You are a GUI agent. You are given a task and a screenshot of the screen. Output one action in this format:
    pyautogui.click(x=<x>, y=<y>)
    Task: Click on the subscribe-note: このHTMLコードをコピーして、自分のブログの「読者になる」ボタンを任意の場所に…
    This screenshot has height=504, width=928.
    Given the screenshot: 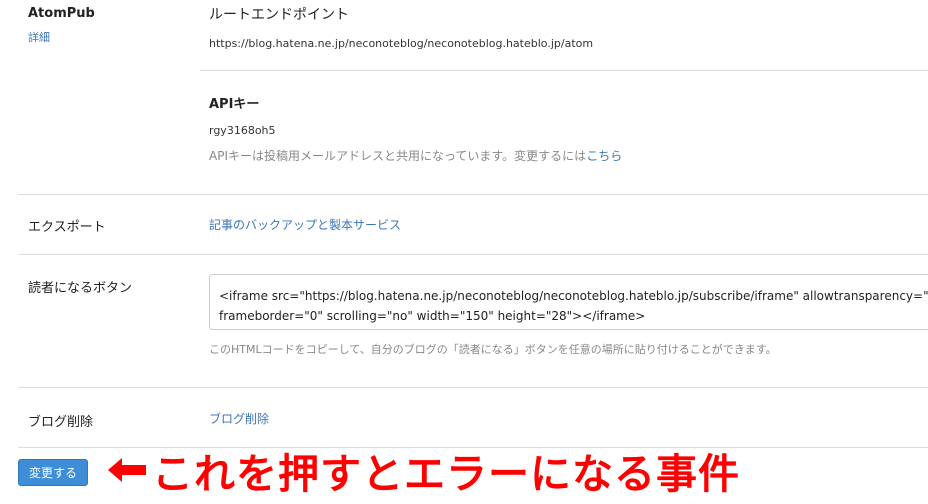 What is the action you would take?
    pyautogui.click(x=493, y=349)
    